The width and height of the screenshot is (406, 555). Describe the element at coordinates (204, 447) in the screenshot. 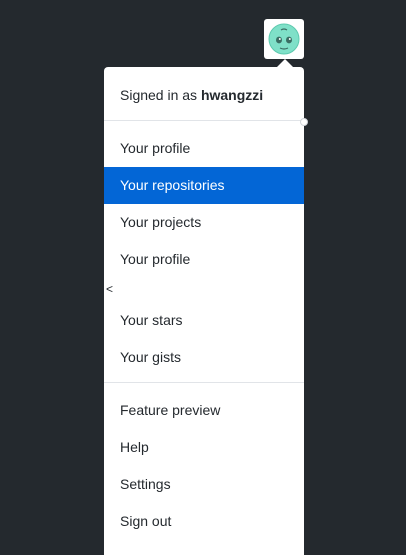

I see `menu-item-help: Help` at that location.